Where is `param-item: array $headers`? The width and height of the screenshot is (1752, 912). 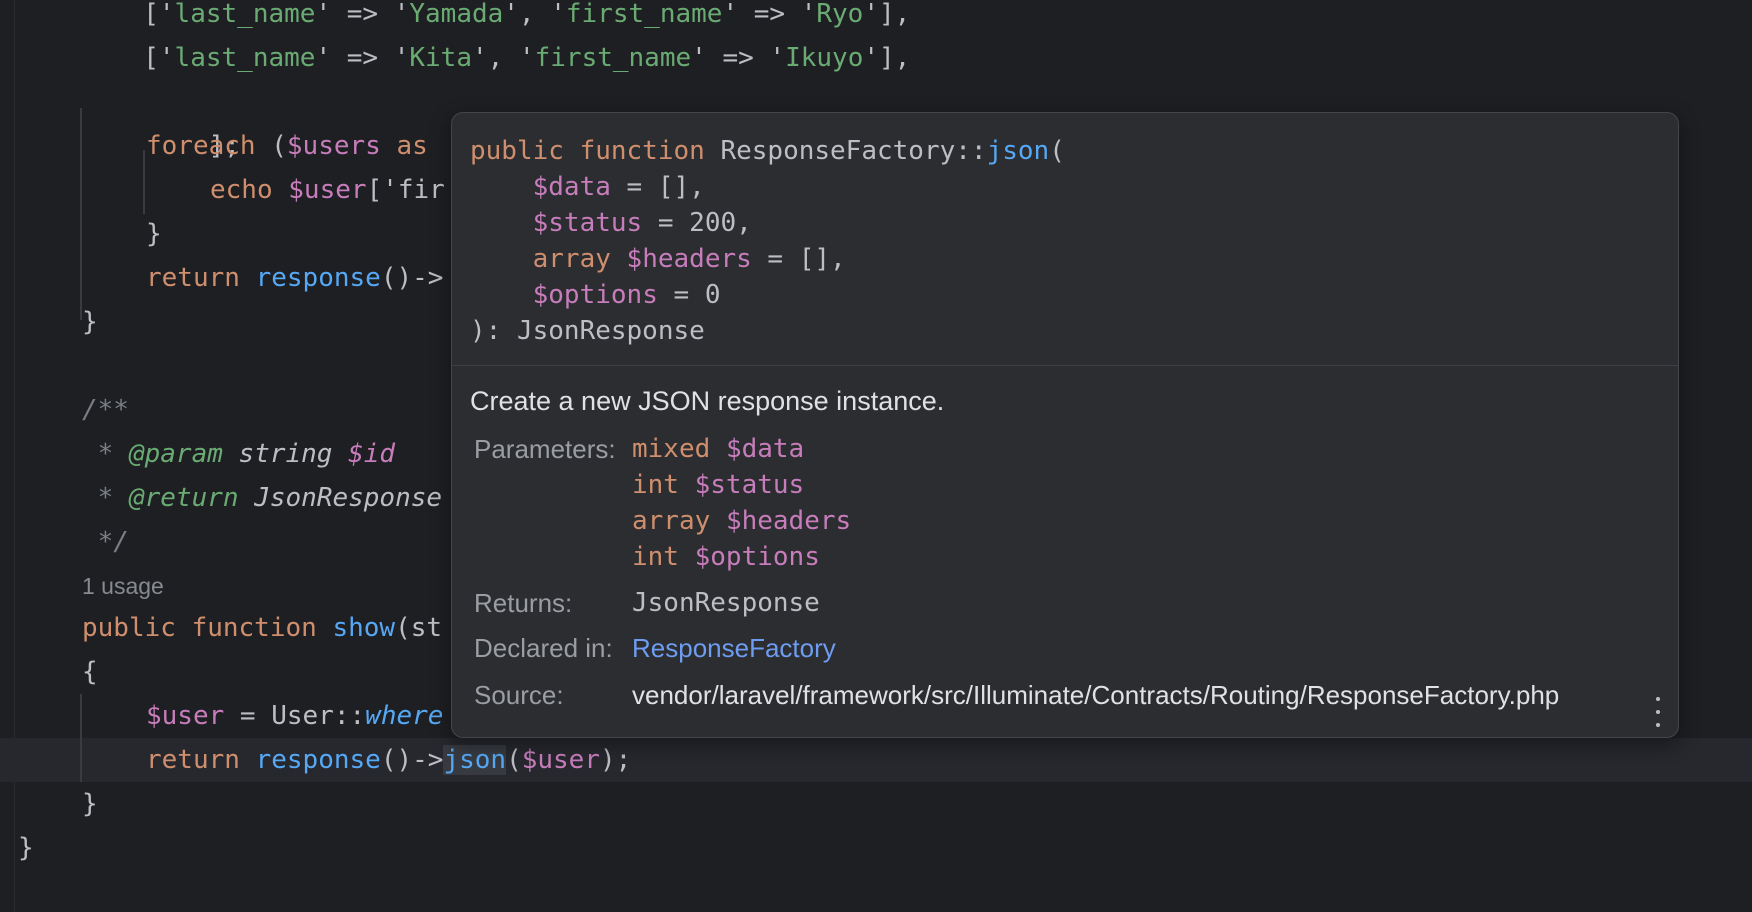
param-item: array $headers is located at coordinates (741, 521).